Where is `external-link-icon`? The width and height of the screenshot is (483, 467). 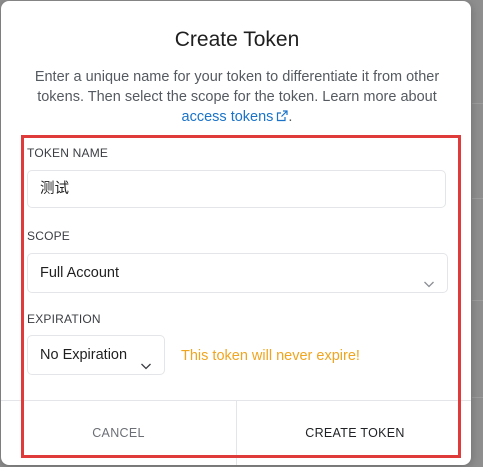 external-link-icon is located at coordinates (282, 118).